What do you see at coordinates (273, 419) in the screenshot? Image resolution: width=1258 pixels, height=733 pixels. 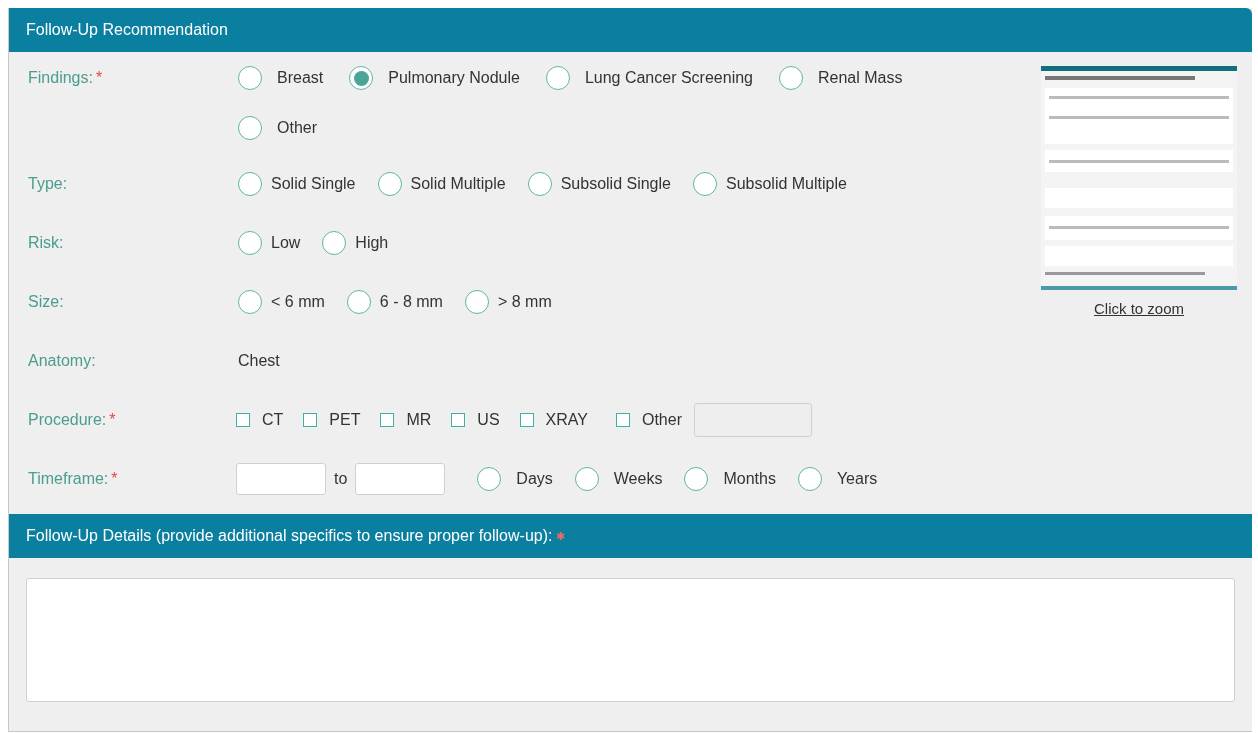 I see `option-label: CT` at bounding box center [273, 419].